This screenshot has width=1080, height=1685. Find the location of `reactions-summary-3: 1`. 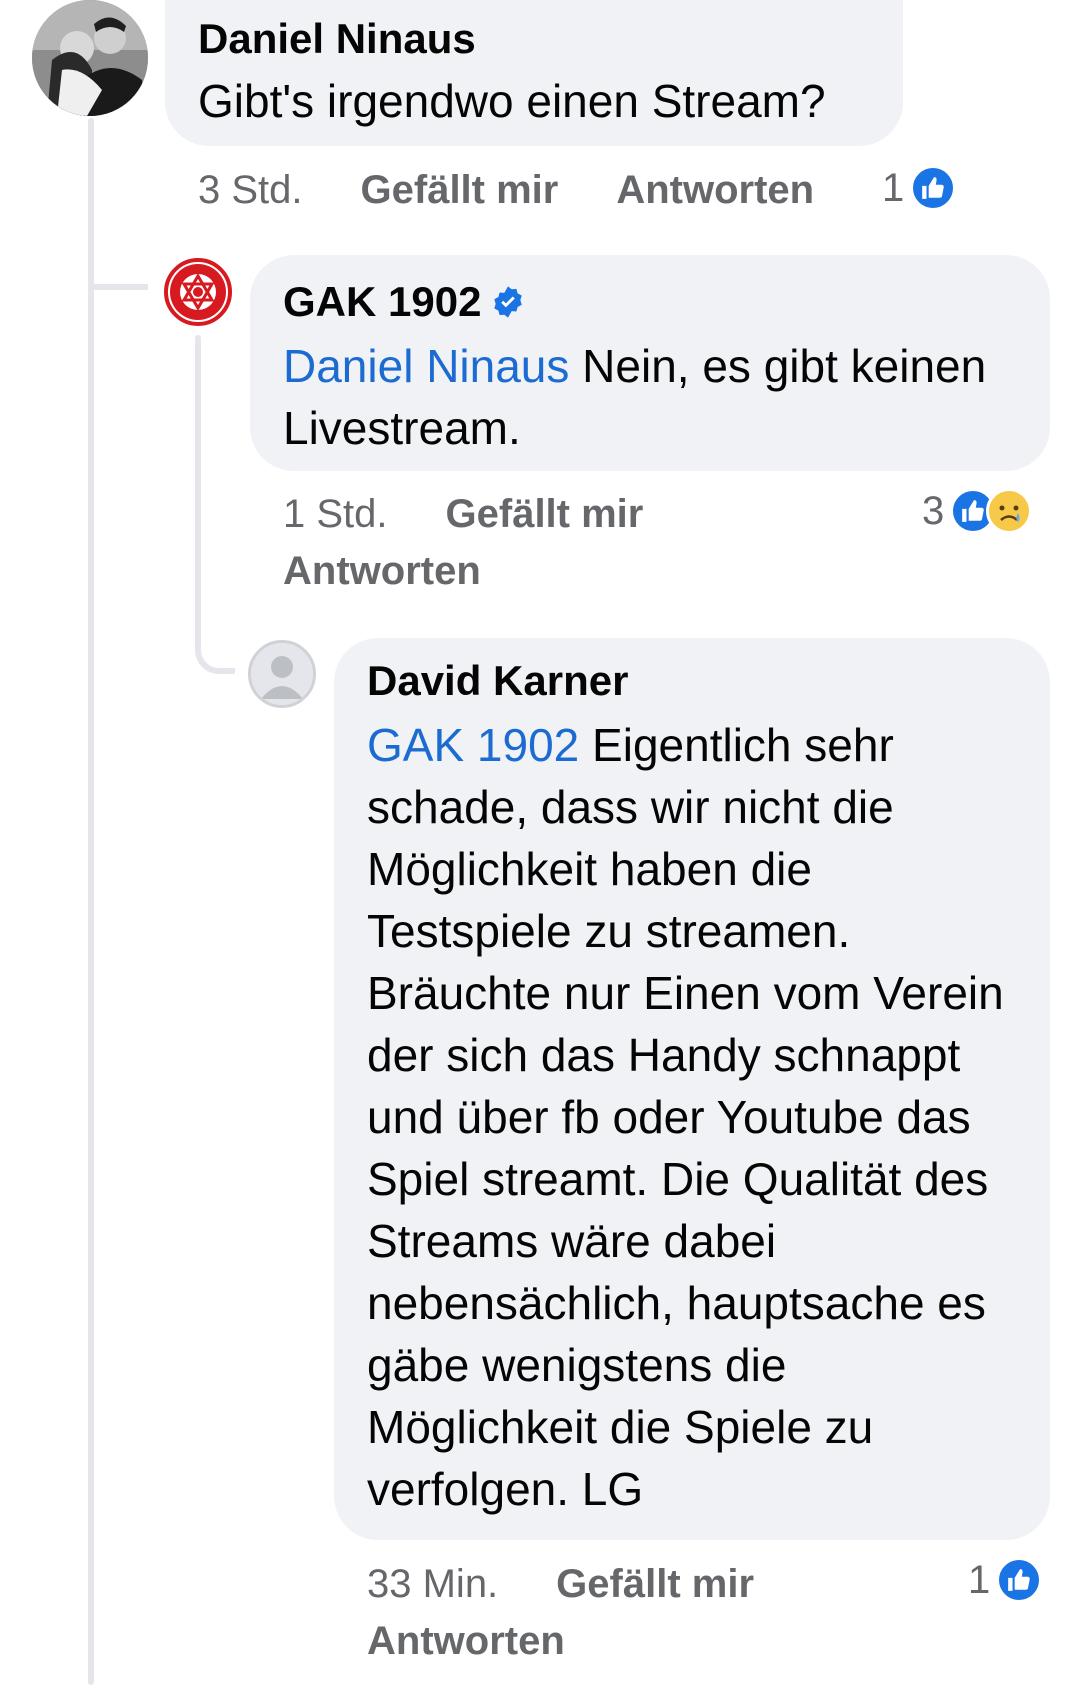

reactions-summary-3: 1 is located at coordinates (1005, 1580).